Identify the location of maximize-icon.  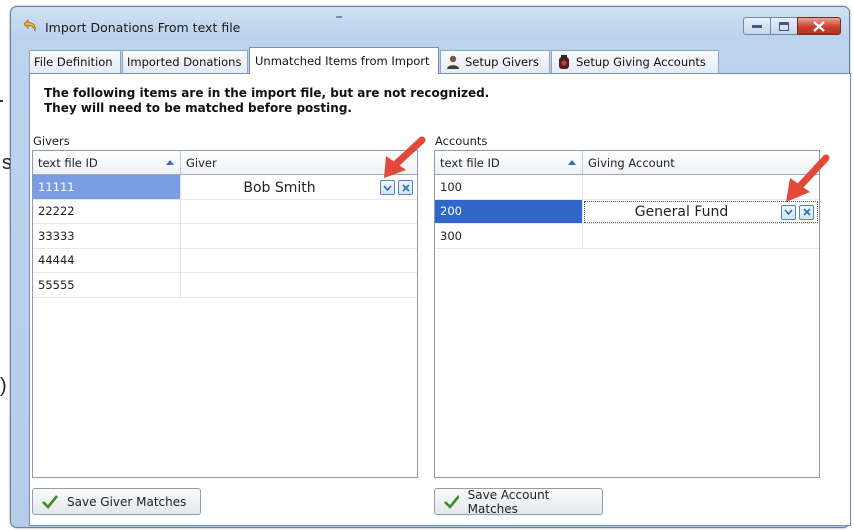
(784, 26).